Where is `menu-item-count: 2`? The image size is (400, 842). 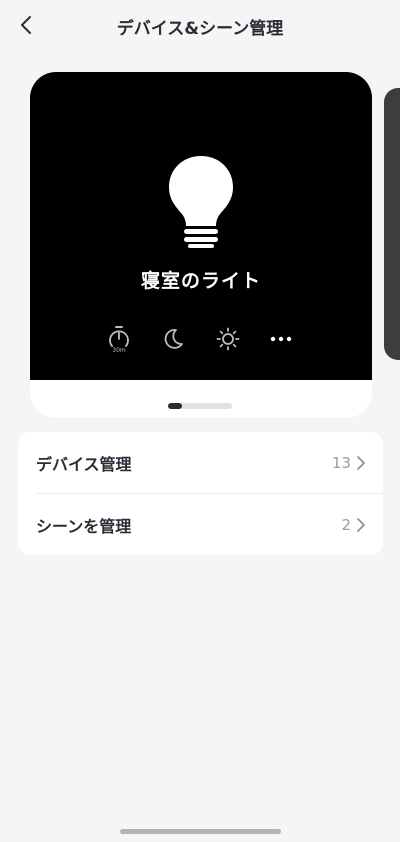 menu-item-count: 2 is located at coordinates (346, 524).